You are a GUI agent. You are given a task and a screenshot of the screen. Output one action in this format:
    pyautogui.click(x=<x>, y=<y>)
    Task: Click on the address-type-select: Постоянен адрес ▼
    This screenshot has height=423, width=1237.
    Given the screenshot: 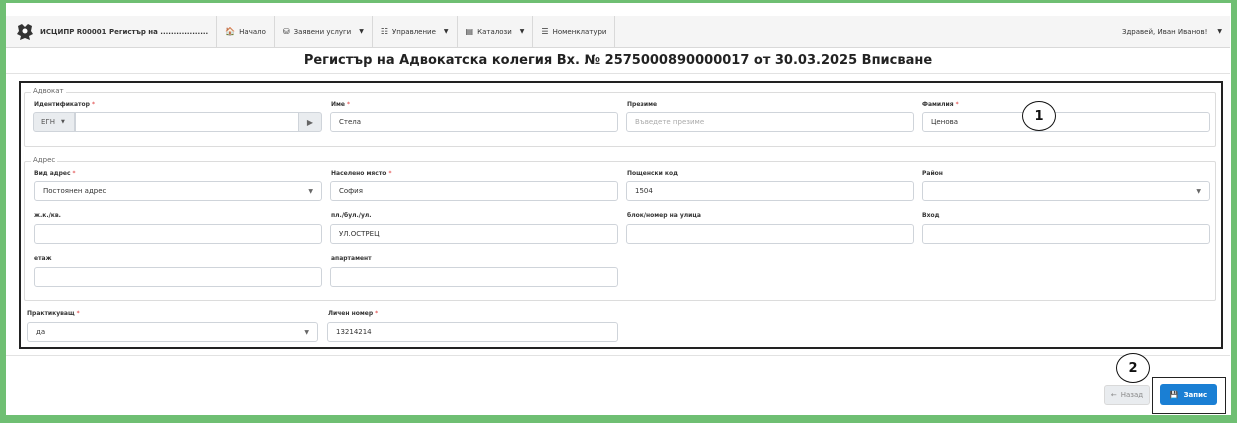 What is the action you would take?
    pyautogui.click(x=178, y=191)
    